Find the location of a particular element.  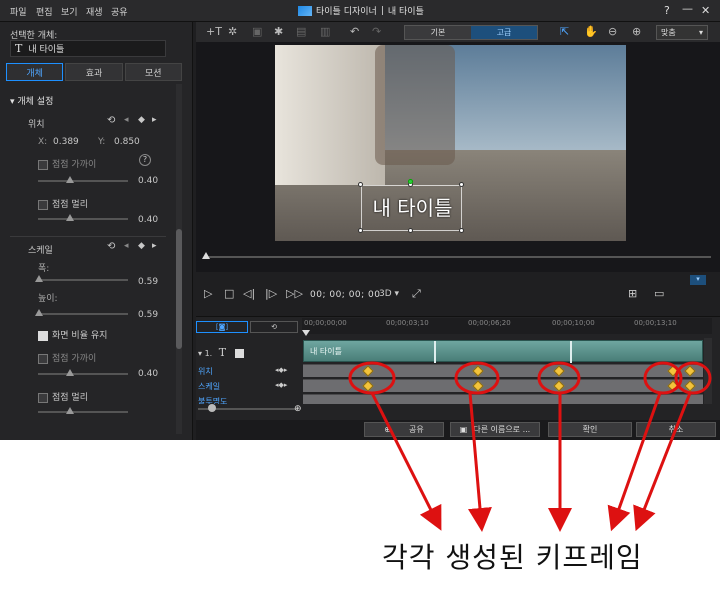

share-button: ⊕ 공유 is located at coordinates (404, 429).